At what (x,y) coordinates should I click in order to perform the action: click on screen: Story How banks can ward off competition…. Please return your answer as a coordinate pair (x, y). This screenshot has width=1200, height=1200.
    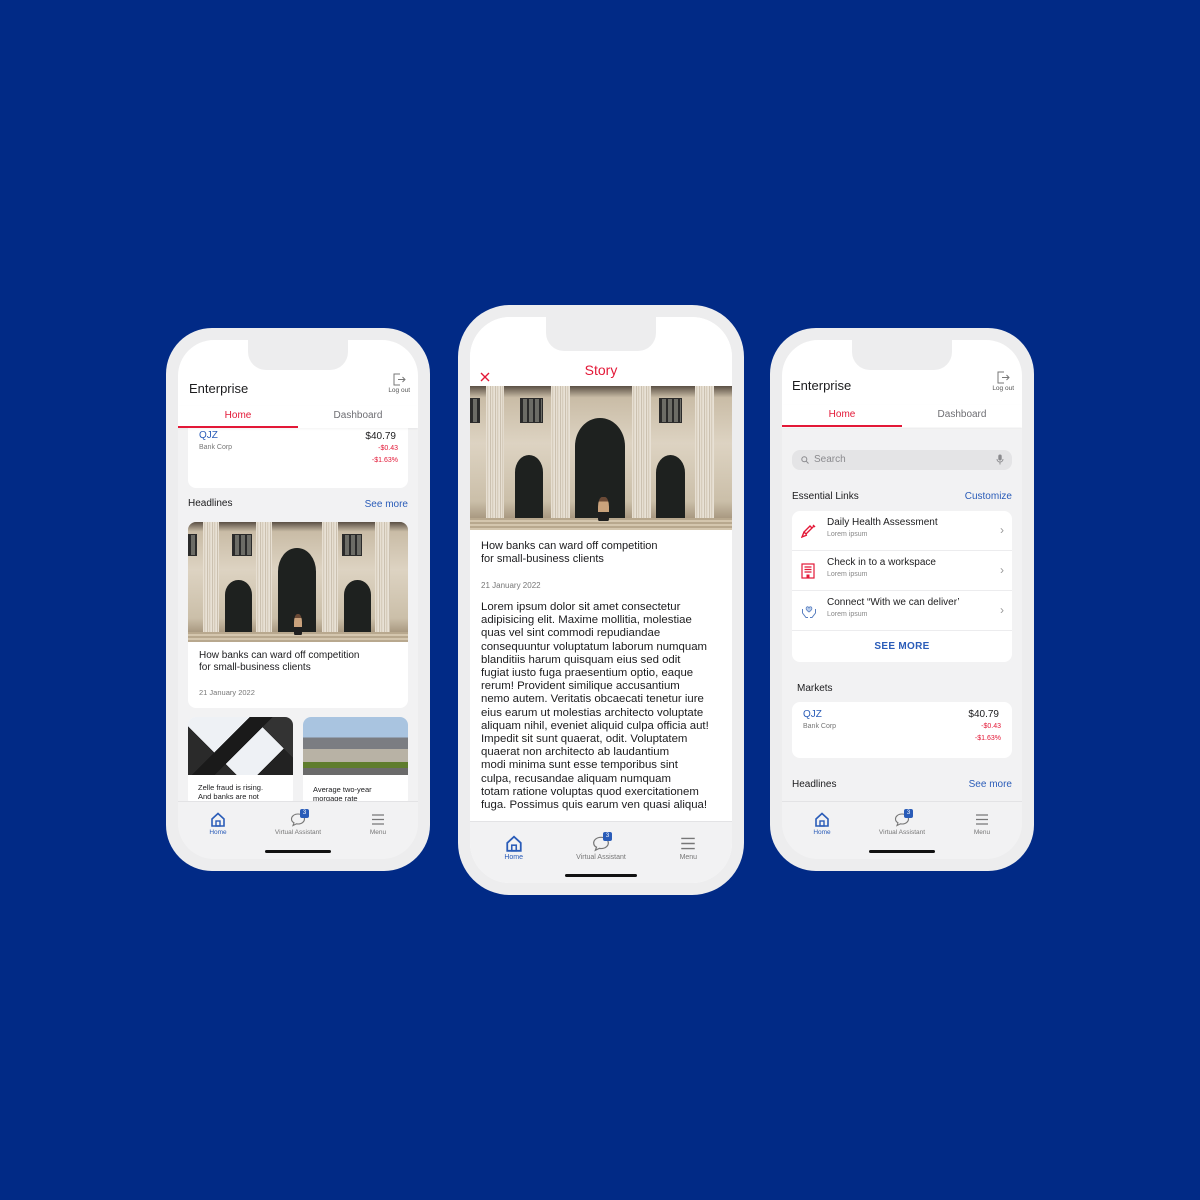
    Looking at the image, I should click on (601, 600).